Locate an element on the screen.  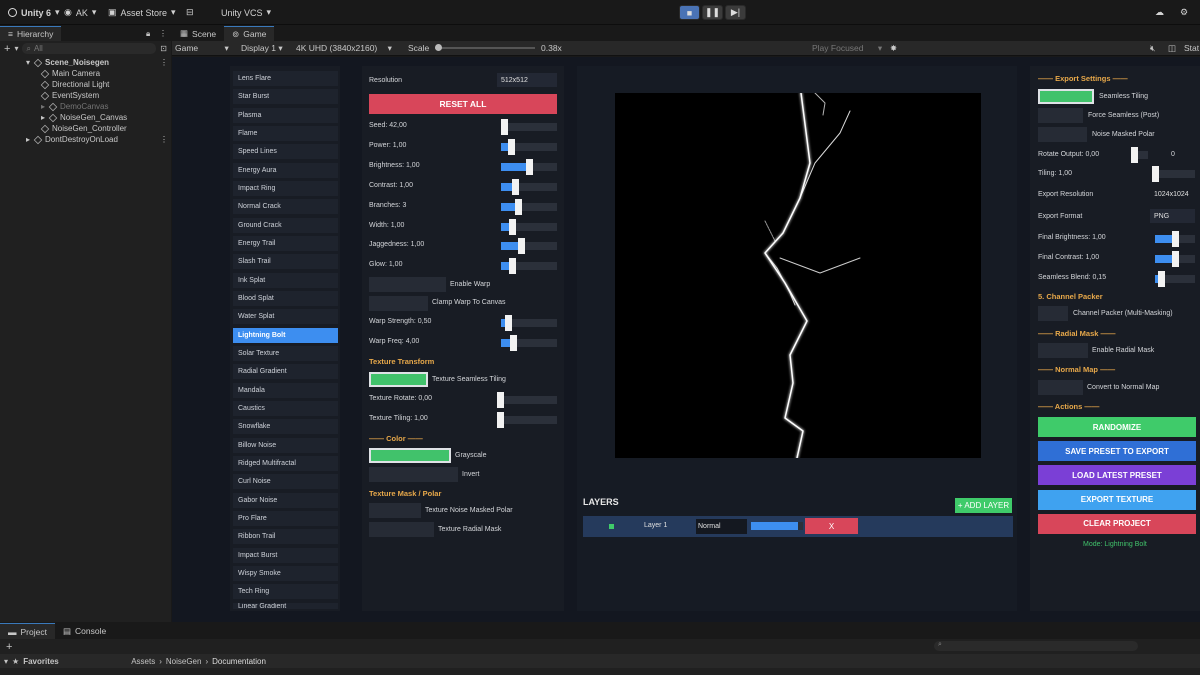
mode-button: Snowflake is located at coordinates (285, 427).